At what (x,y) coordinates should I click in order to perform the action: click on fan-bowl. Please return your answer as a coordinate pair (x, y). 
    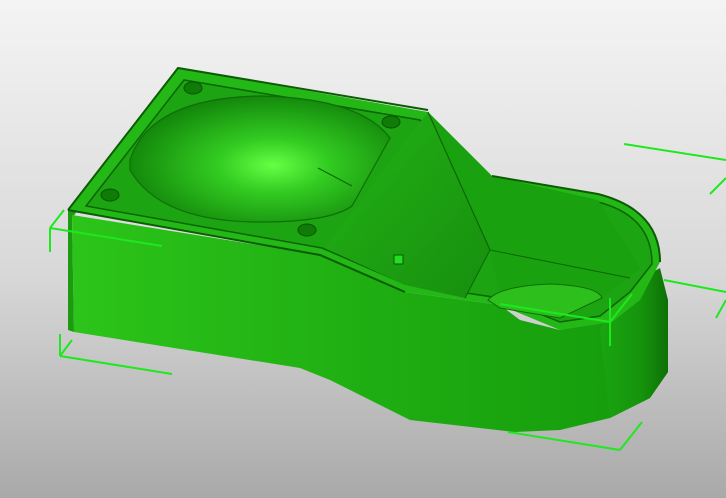
    Looking at the image, I should click on (260, 159).